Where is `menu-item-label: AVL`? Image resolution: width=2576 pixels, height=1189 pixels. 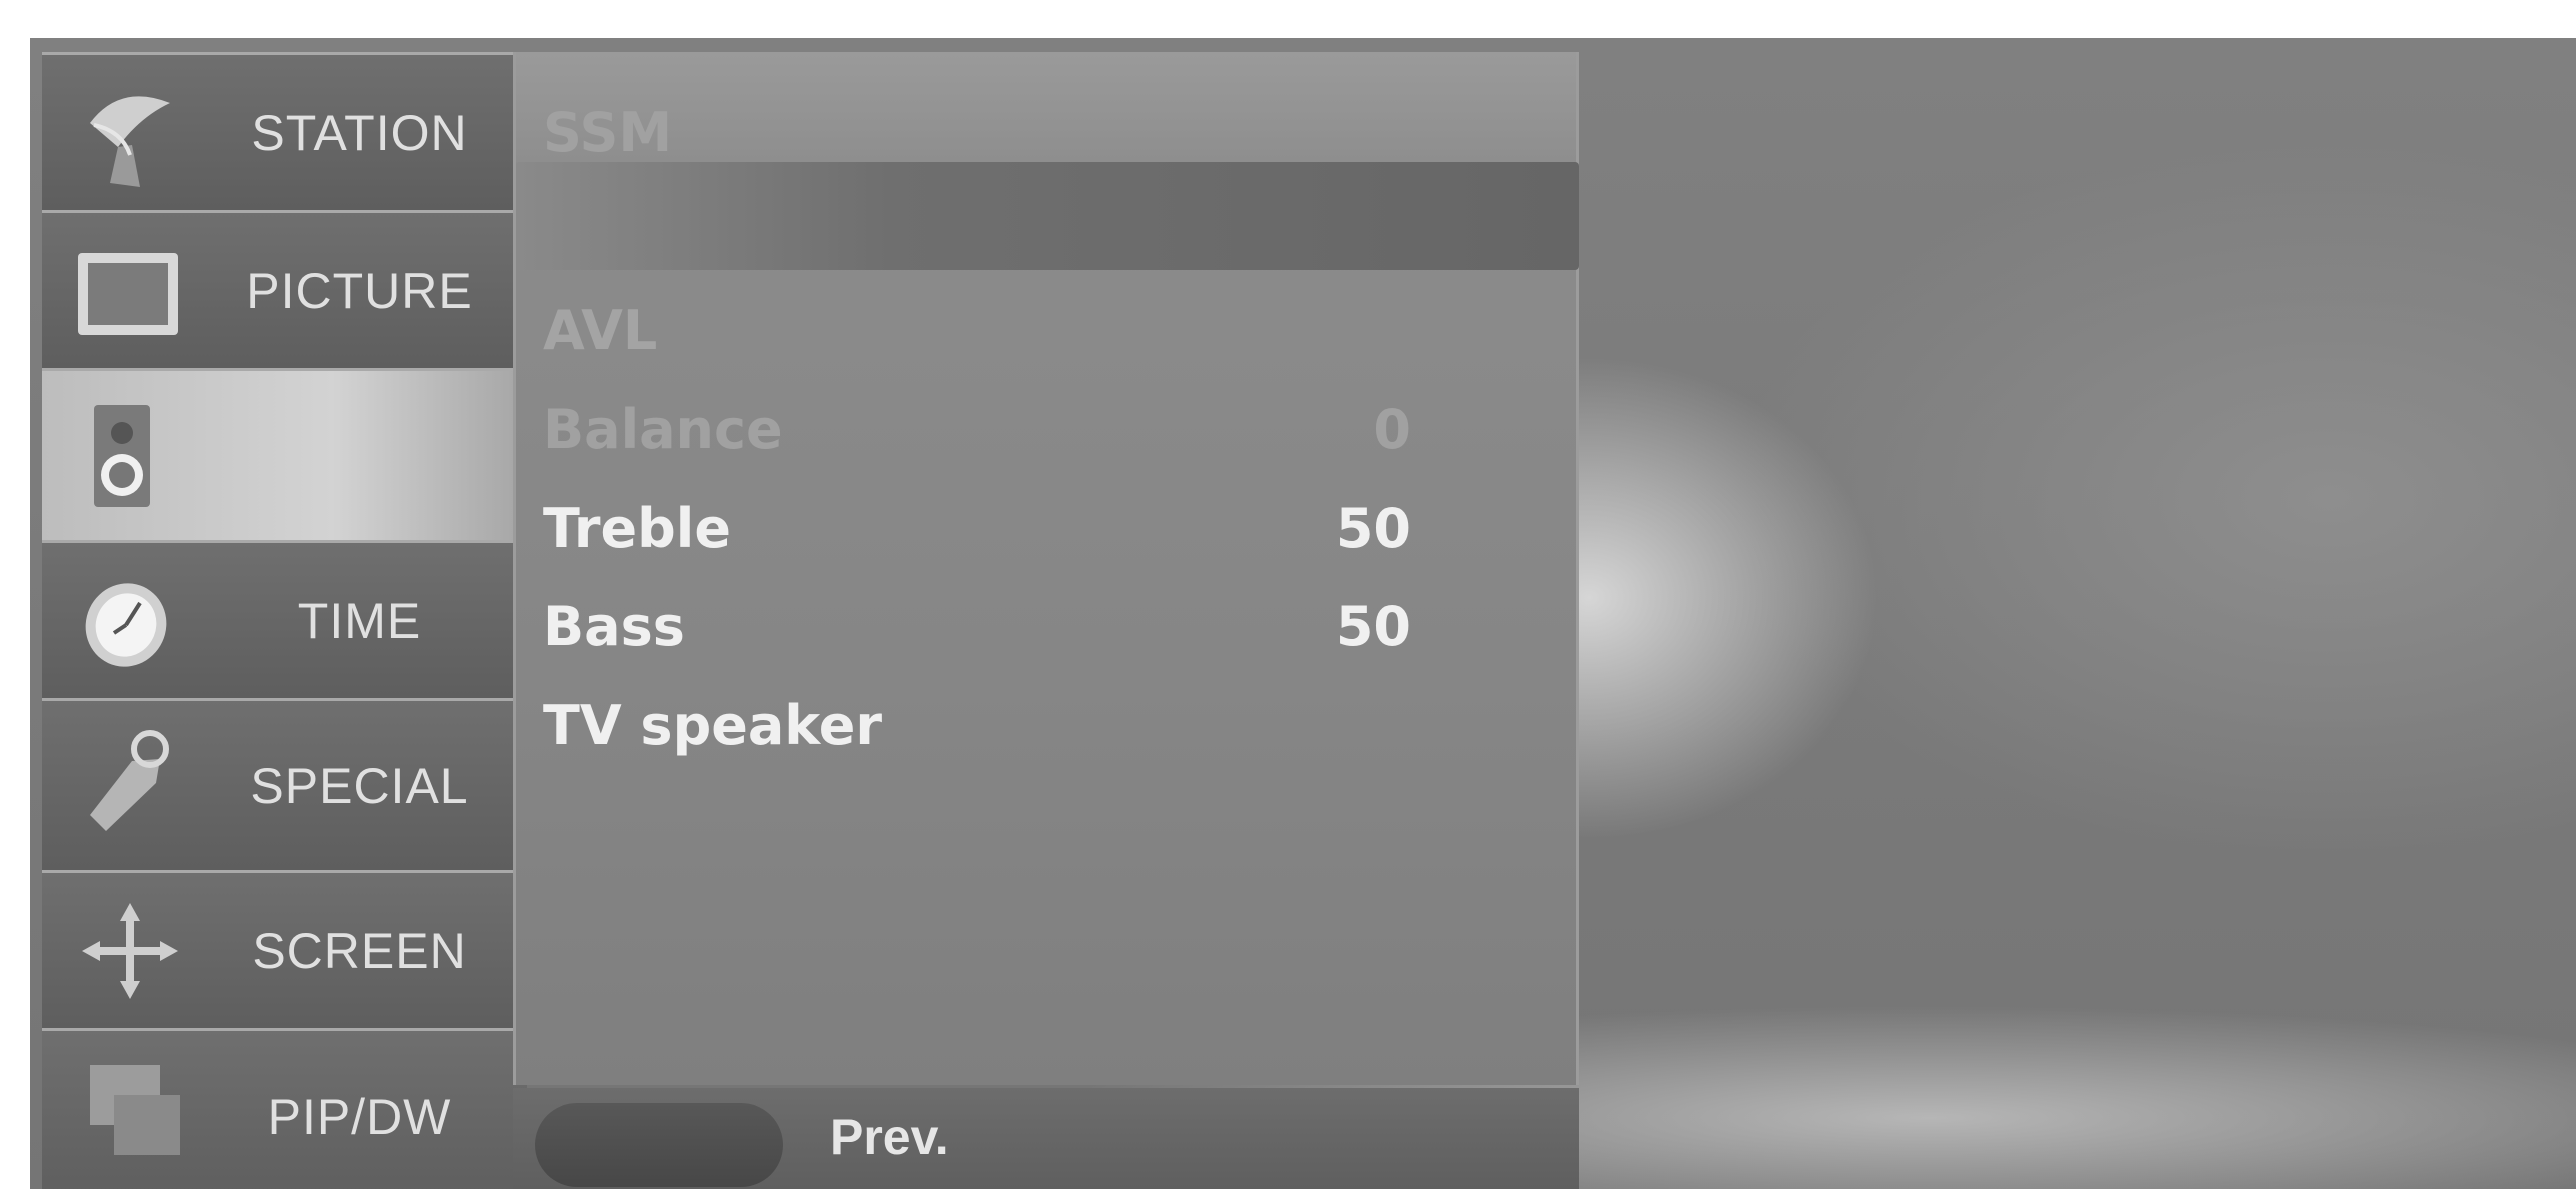
menu-item-label: AVL is located at coordinates (600, 330).